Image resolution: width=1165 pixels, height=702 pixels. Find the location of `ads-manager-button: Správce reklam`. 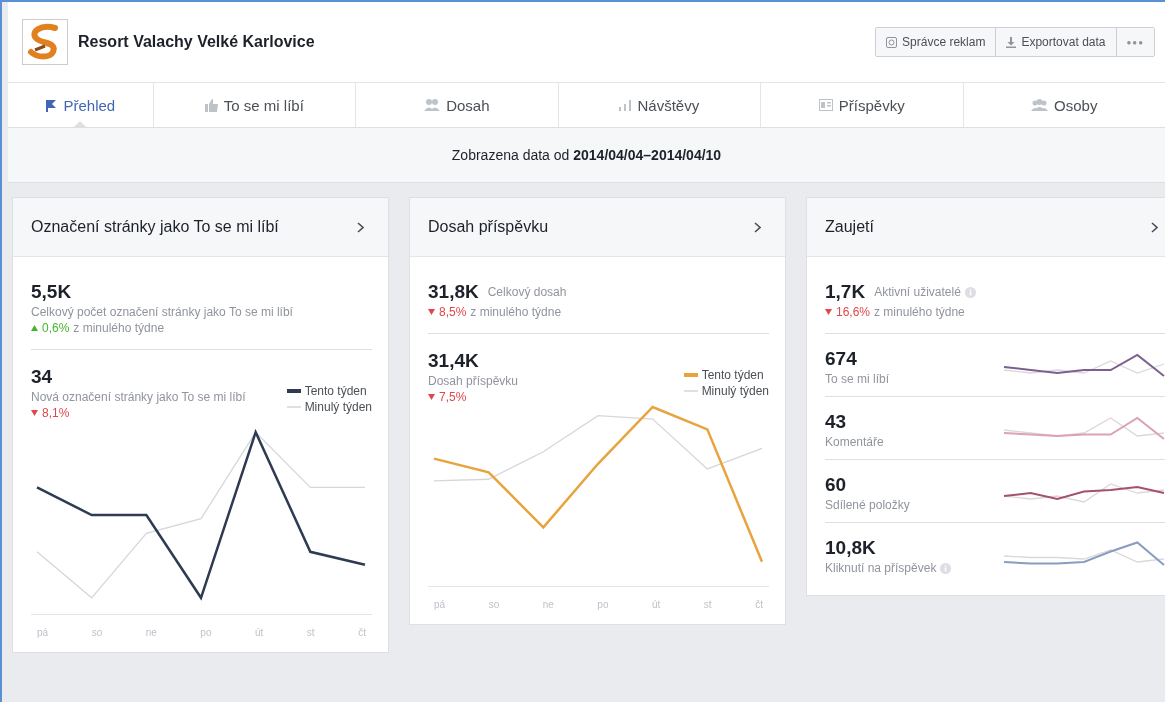

ads-manager-button: Správce reklam is located at coordinates (936, 42).